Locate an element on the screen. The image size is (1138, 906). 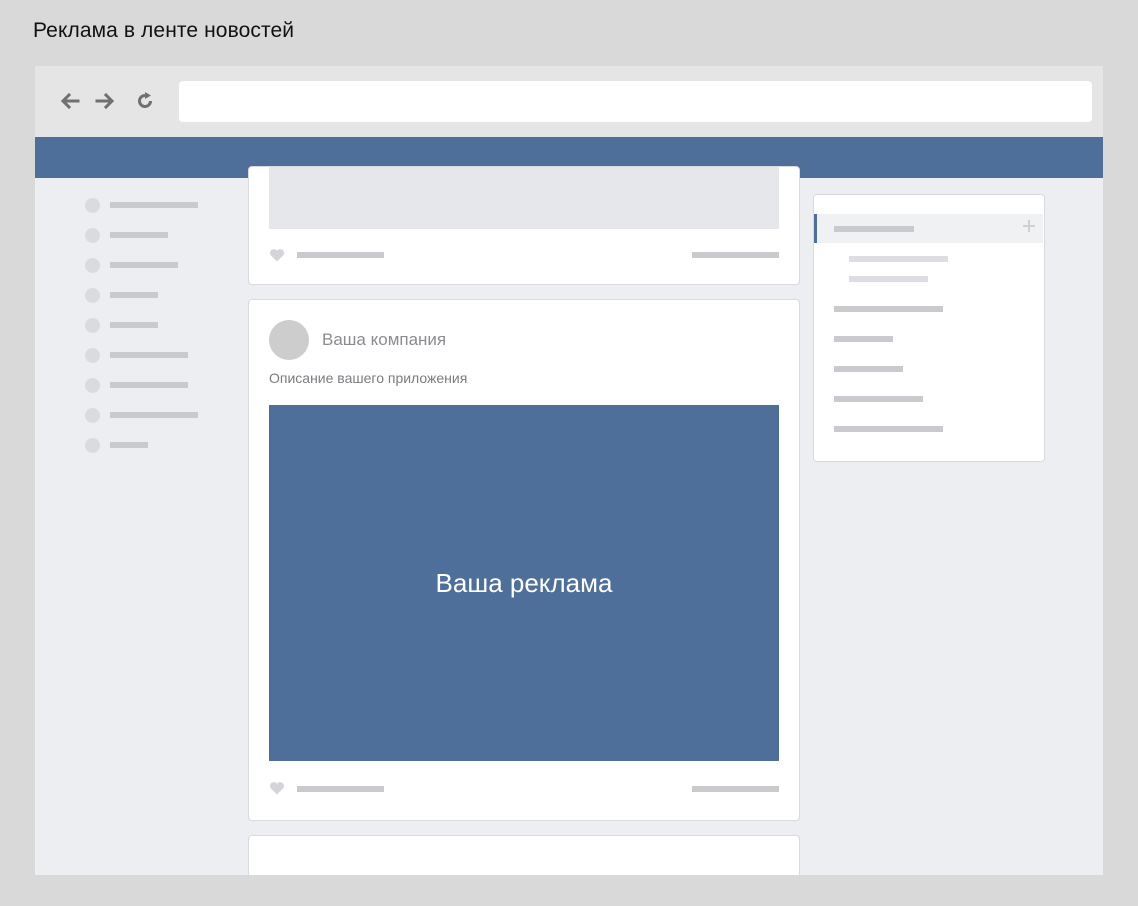
arrow-left-icon is located at coordinates (70, 101).